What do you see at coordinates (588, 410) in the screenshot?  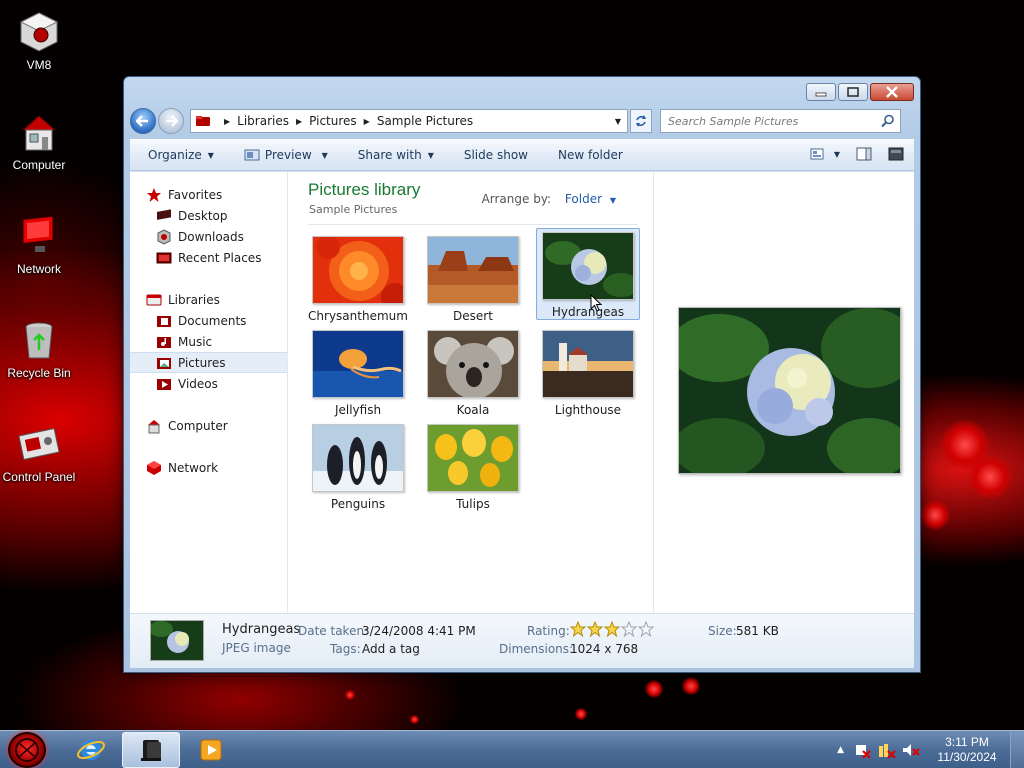 I see `file-name: Lighthouse` at bounding box center [588, 410].